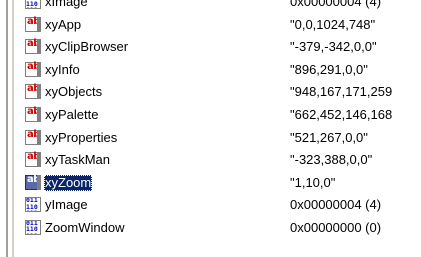 The height and width of the screenshot is (257, 421). What do you see at coordinates (210, 47) in the screenshot?
I see `list-item: ab xyClipBrowser "-379,-342,0,0"` at bounding box center [210, 47].